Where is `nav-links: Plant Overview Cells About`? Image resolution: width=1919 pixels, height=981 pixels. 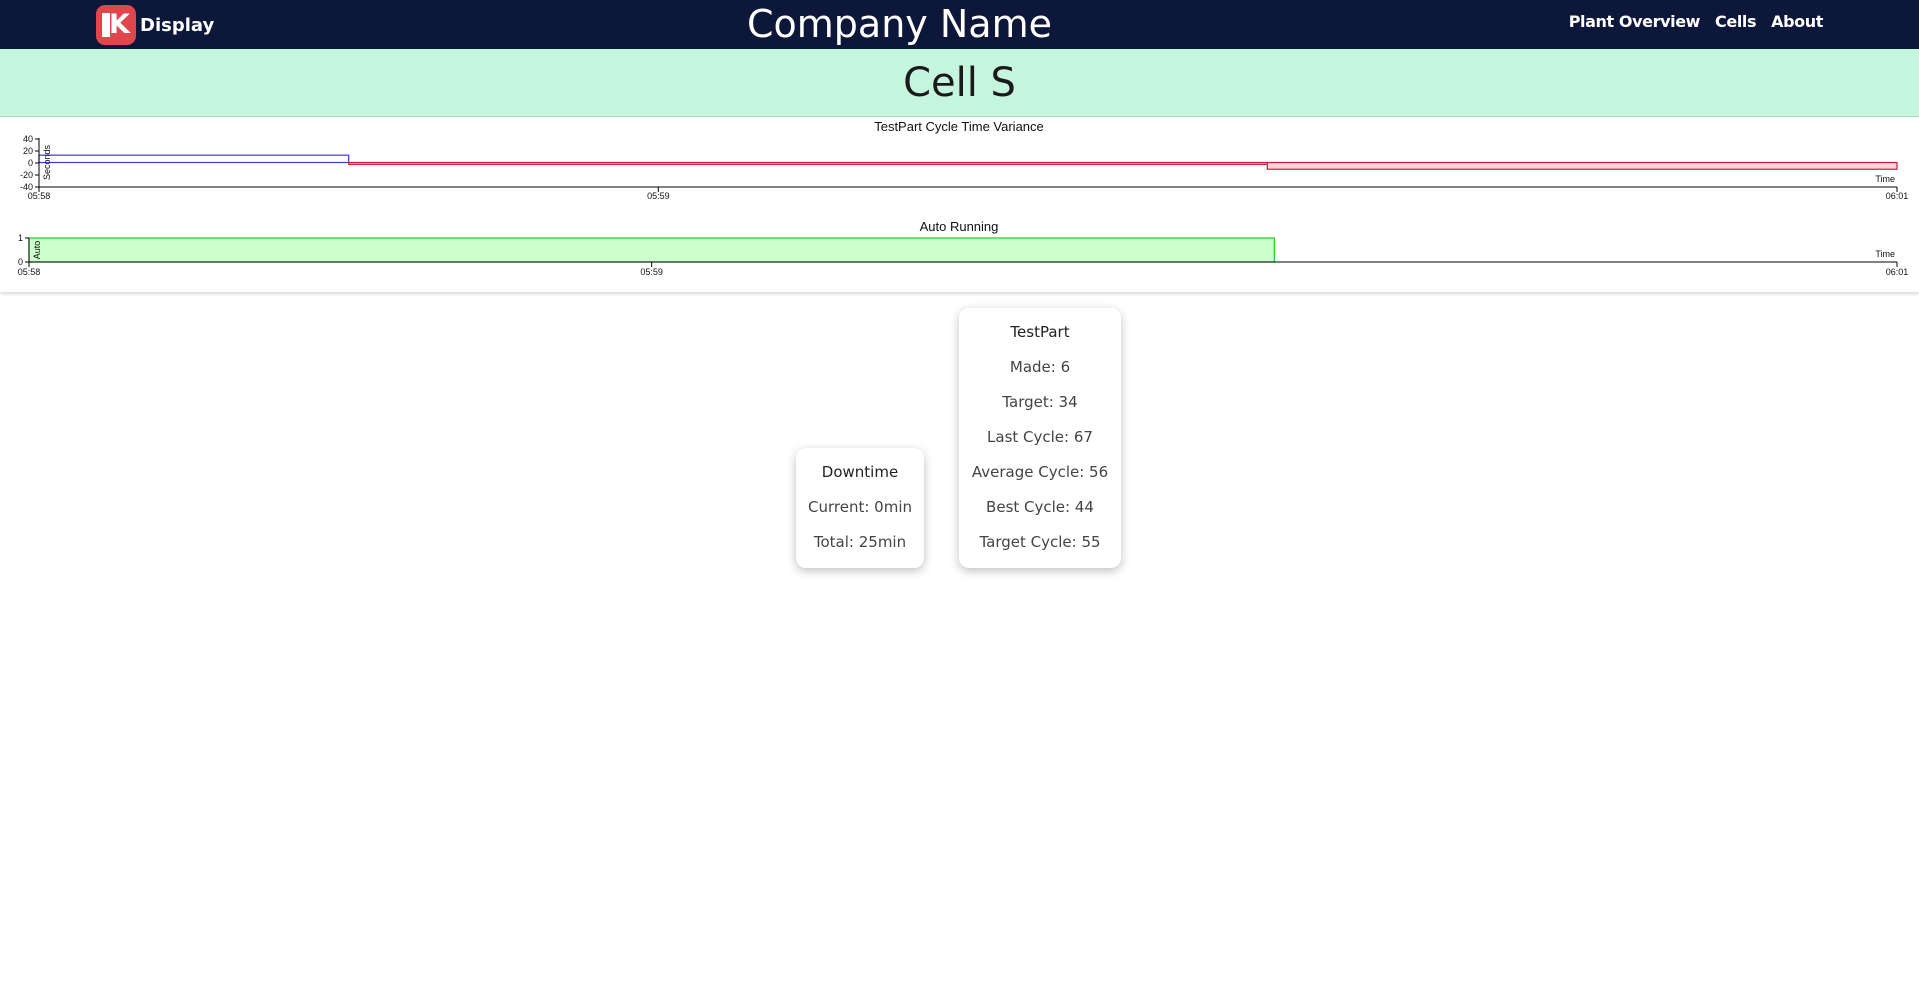 nav-links: Plant Overview Cells About is located at coordinates (1689, 22).